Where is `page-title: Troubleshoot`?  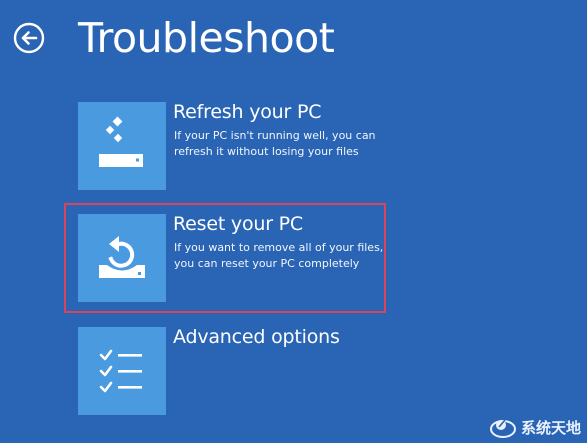 page-title: Troubleshoot is located at coordinates (206, 38).